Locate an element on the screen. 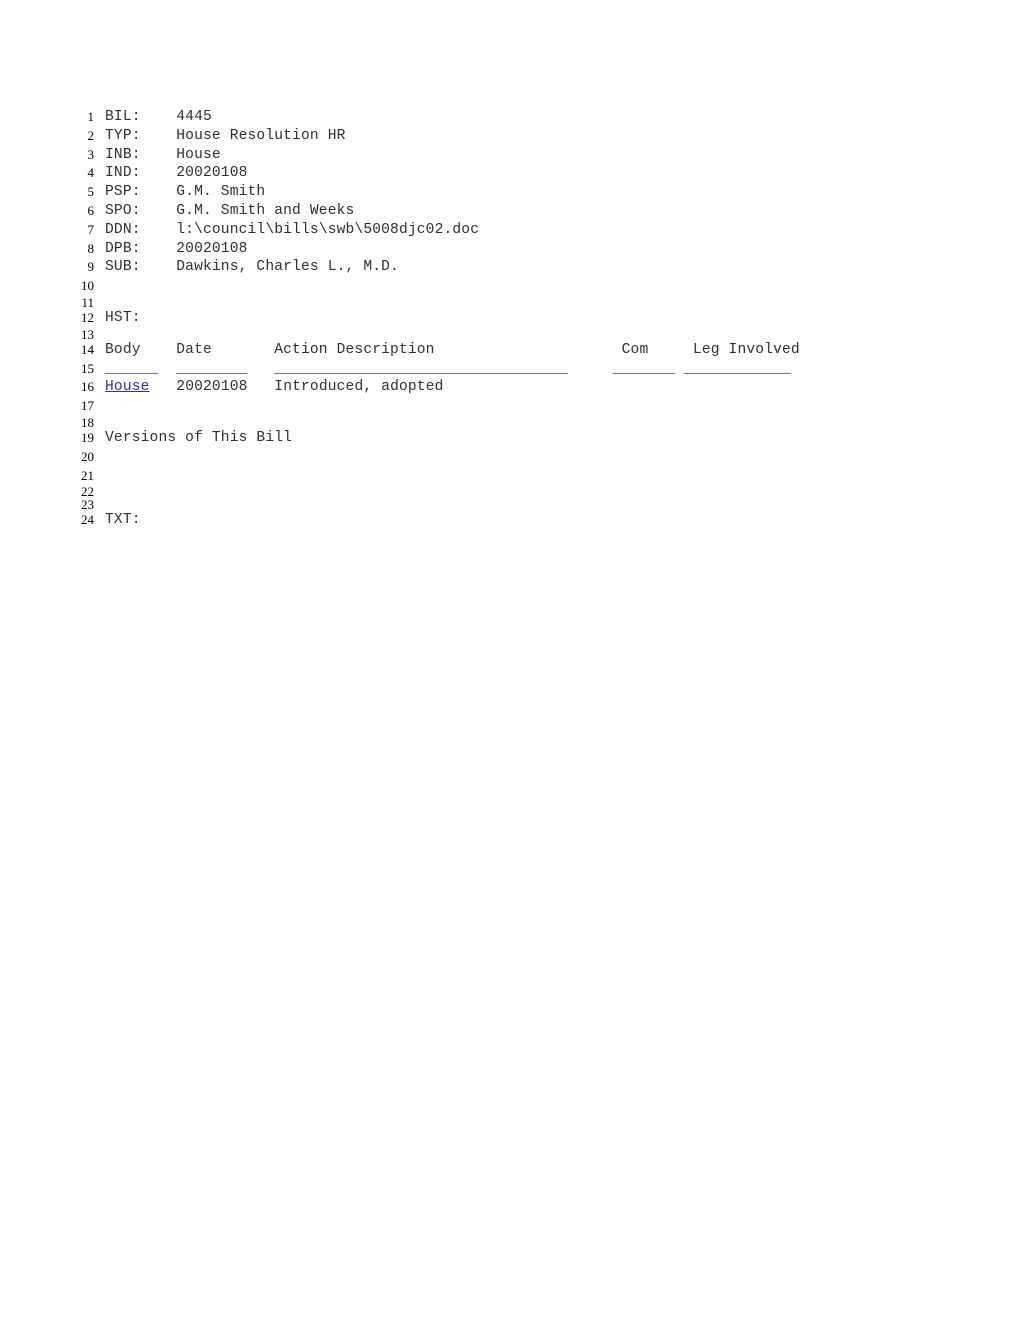 The height and width of the screenshot is (1320, 1020). line-number: 19 is located at coordinates (87, 437).